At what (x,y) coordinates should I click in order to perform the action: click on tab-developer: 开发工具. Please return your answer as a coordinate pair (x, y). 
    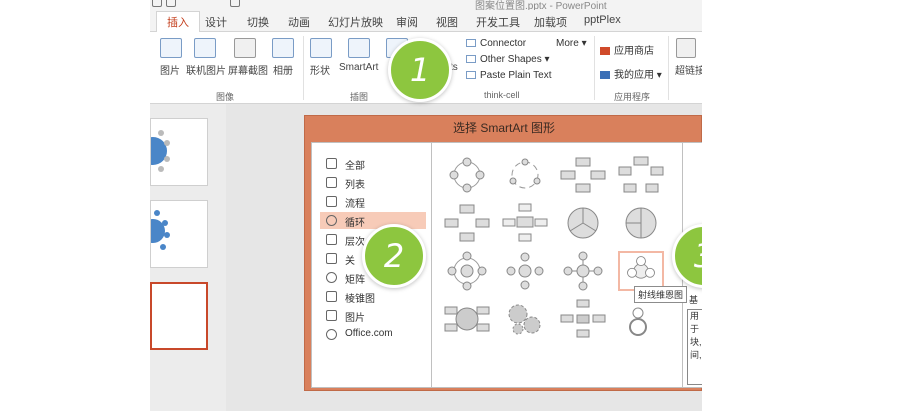
    Looking at the image, I should click on (498, 22).